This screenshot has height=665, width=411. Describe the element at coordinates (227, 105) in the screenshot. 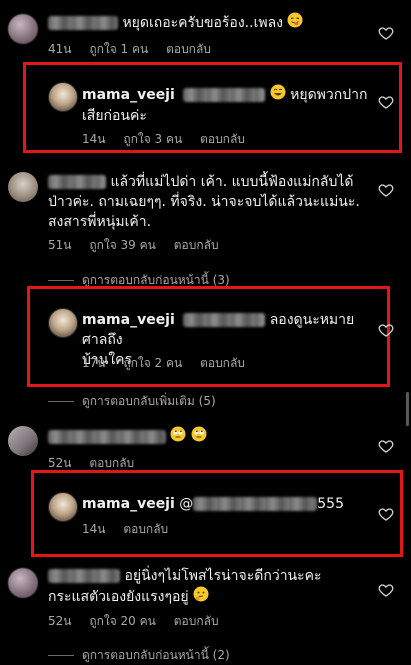

I see `comment-text: mama_veeji หยุดพวกปาก เสียก่อนค่ะ` at that location.